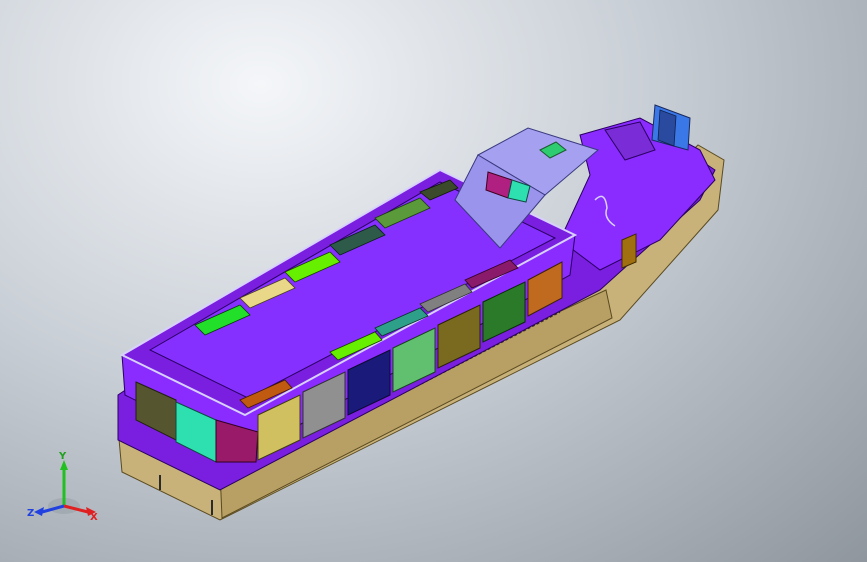 The image size is (867, 562). Describe the element at coordinates (39, 511) in the screenshot. I see `z-axis-head` at that location.